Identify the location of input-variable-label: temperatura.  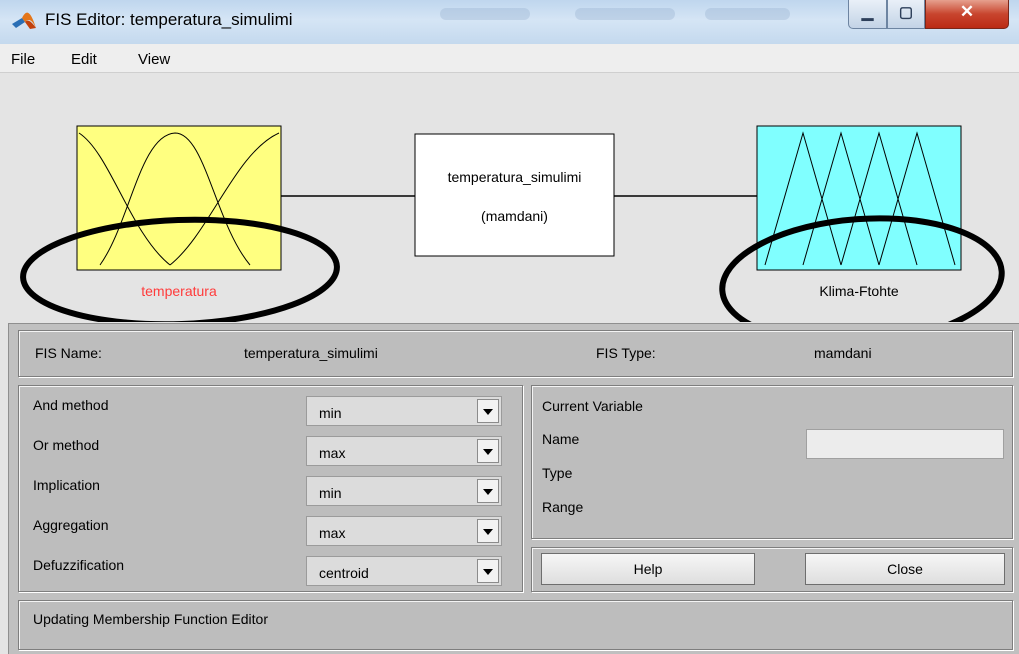
(179, 291).